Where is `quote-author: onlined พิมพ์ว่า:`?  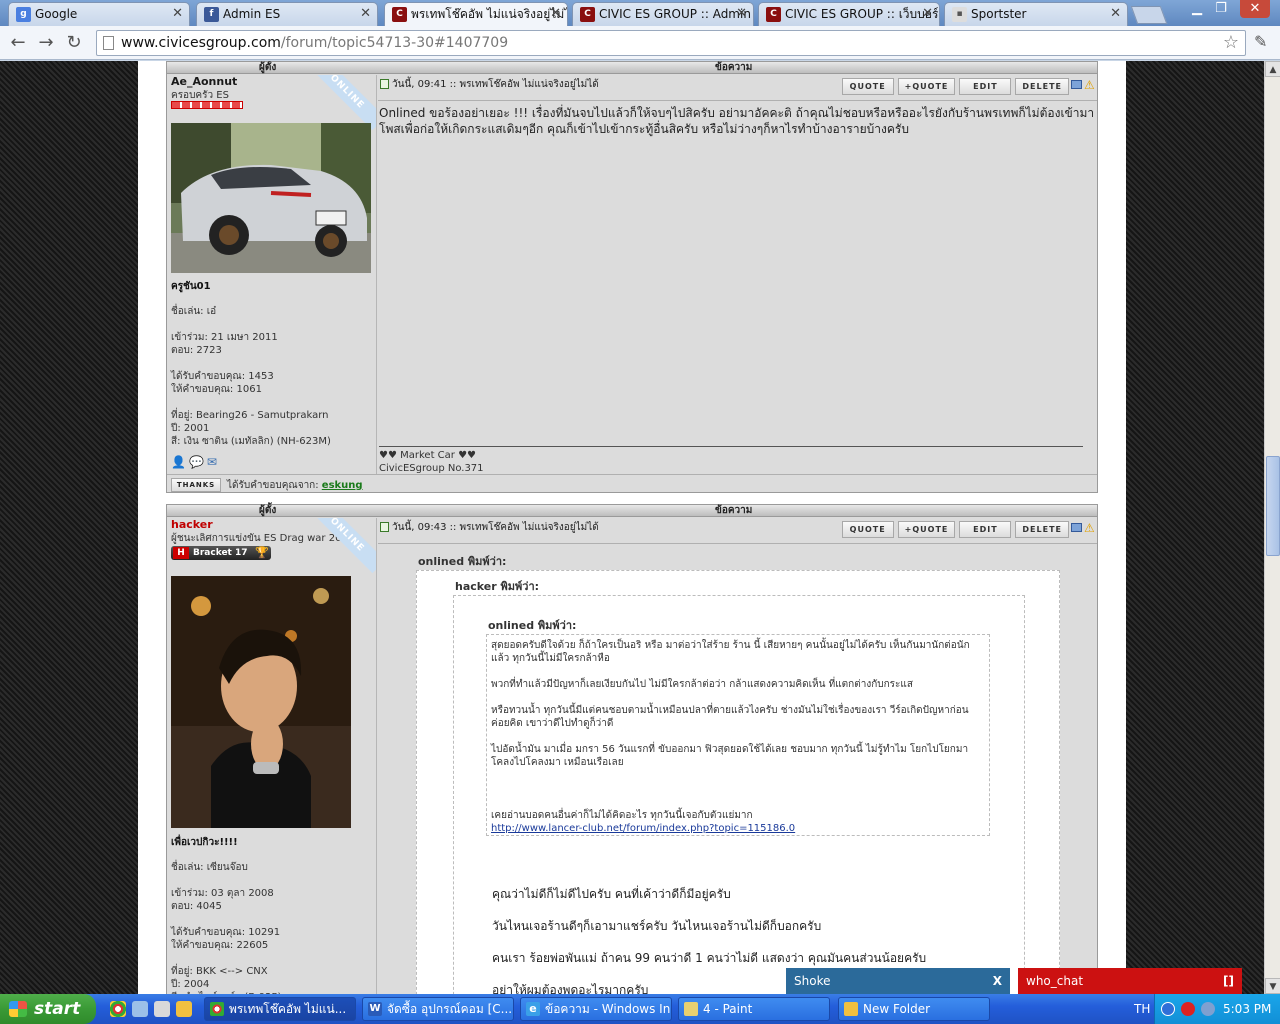
quote-author: onlined พิมพ์ว่า: is located at coordinates (462, 561).